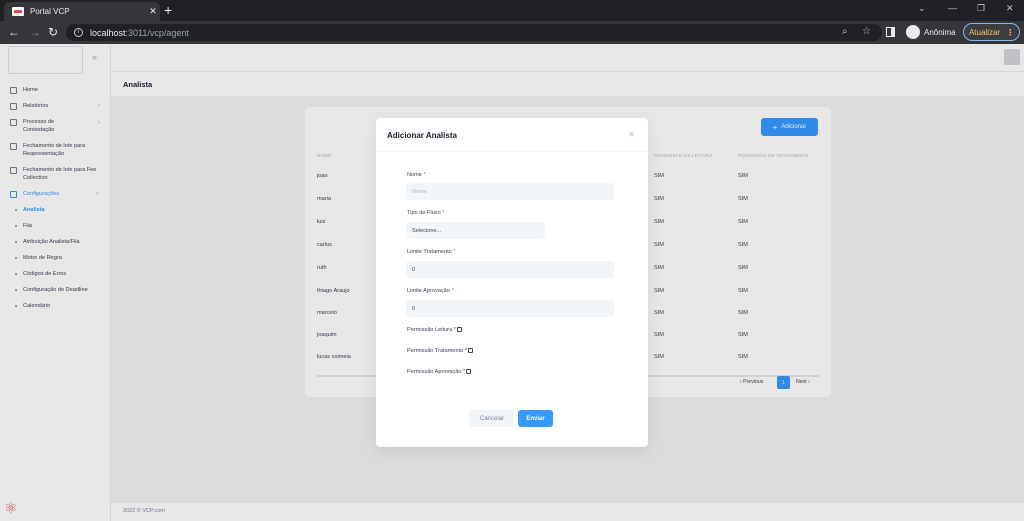  Describe the element at coordinates (459, 330) in the screenshot. I see `perm-read-checkbox` at that location.